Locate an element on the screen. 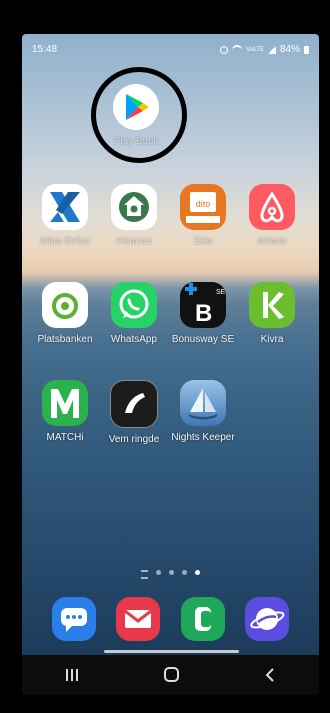  app-vem-ringde: Vem ringde is located at coordinates (134, 412).